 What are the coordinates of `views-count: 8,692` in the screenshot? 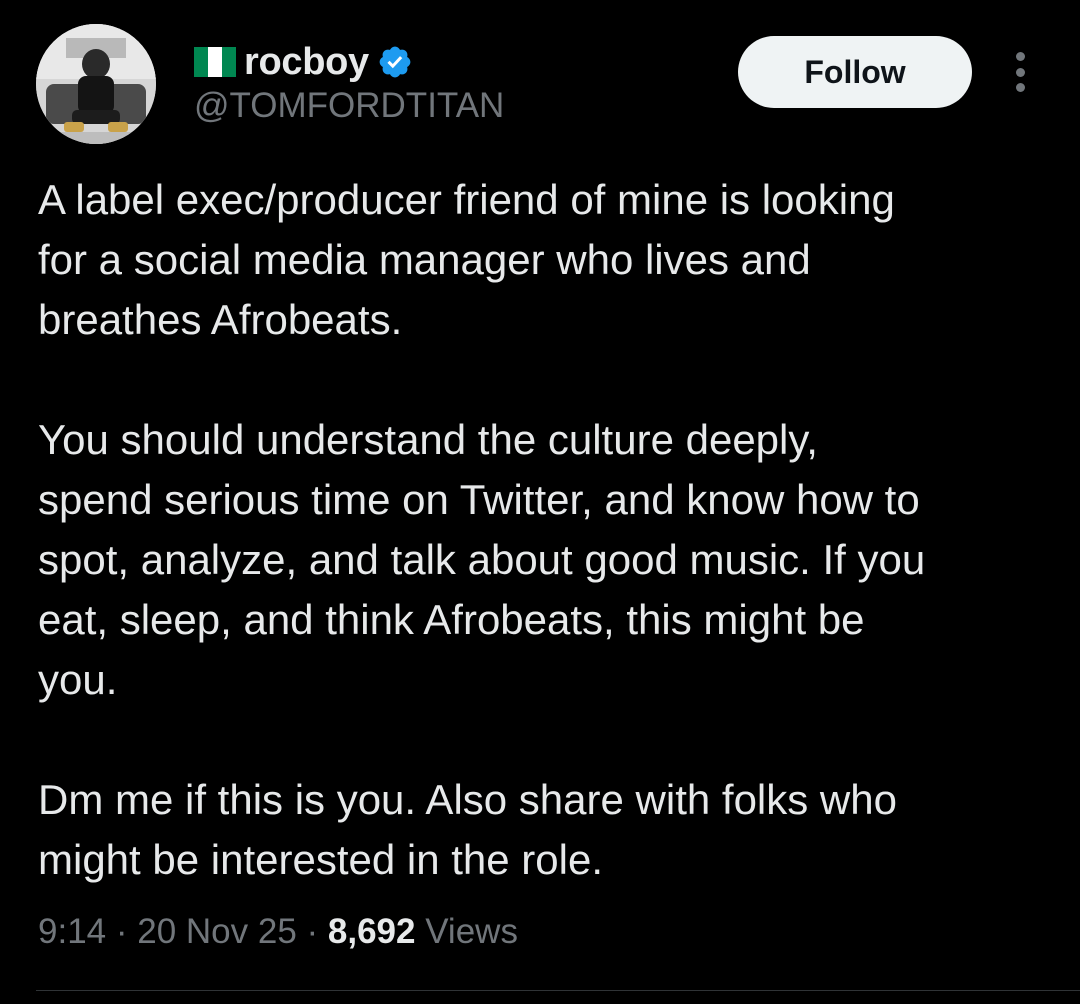 It's located at (372, 931).